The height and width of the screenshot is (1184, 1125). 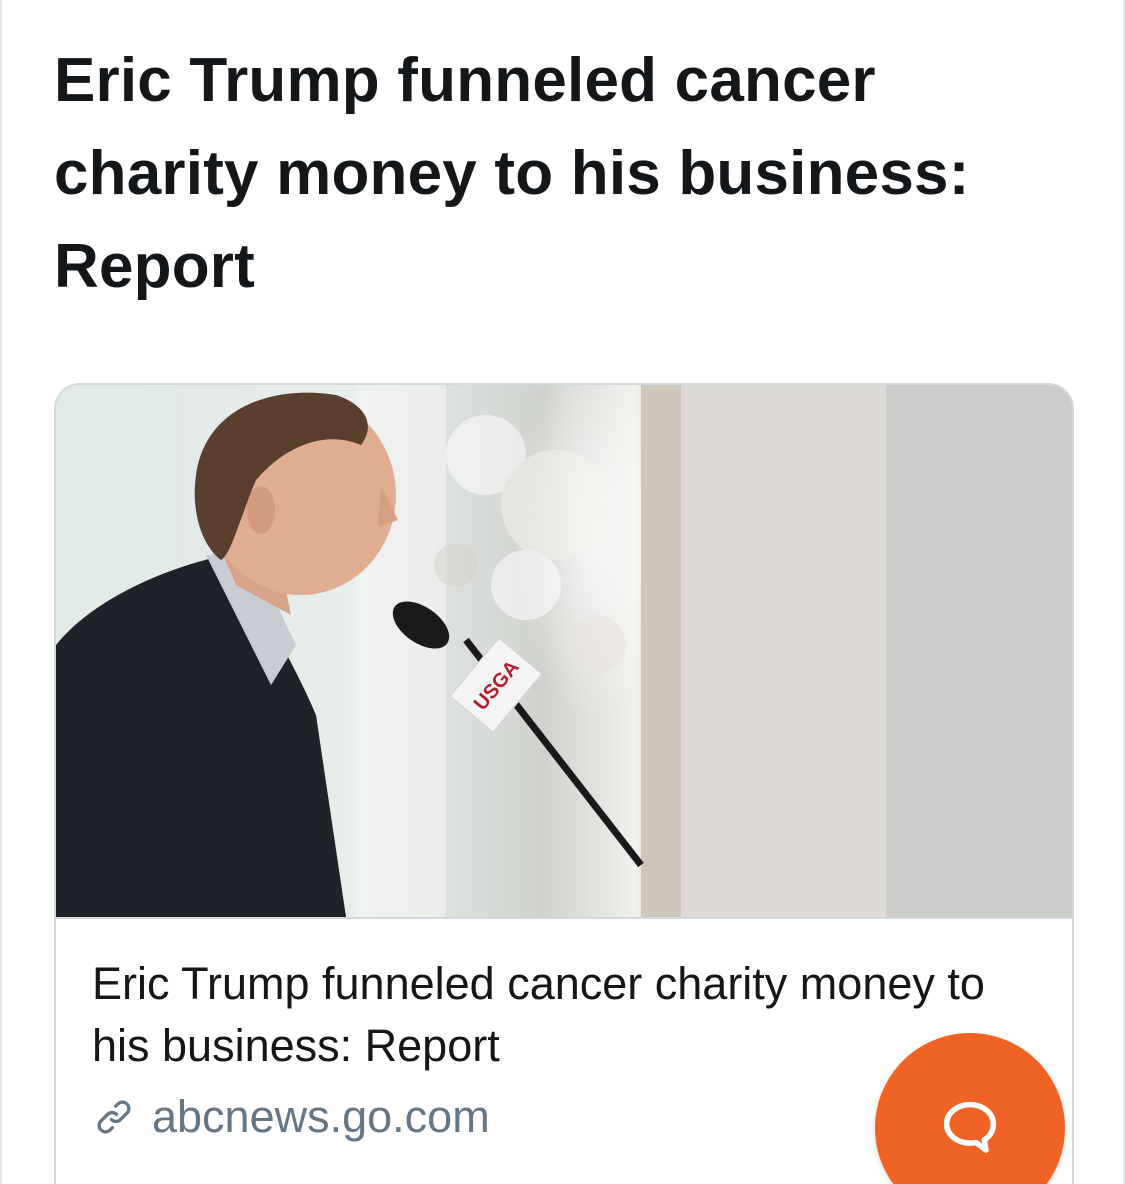 I want to click on link-icon, so click(x=114, y=1117).